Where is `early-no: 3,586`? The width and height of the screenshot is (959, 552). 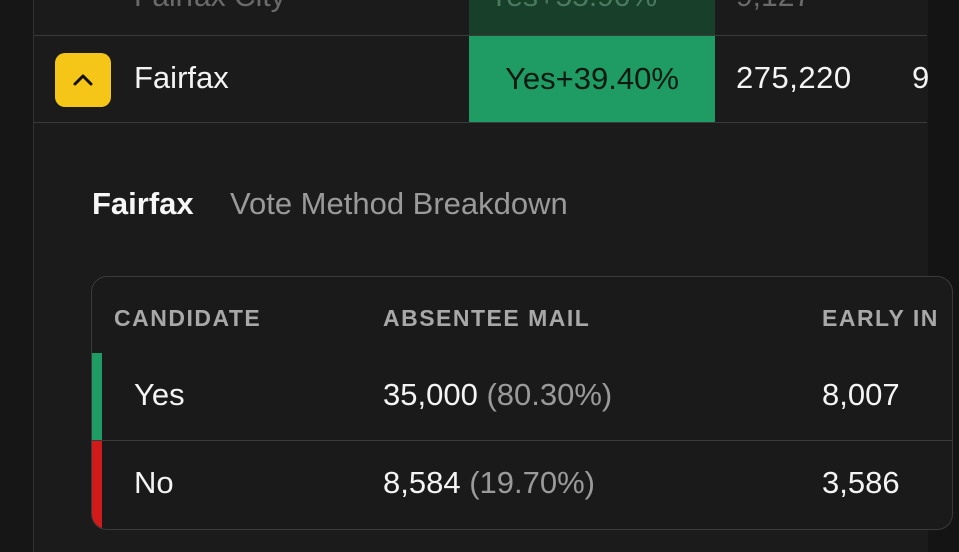 early-no: 3,586 is located at coordinates (861, 482).